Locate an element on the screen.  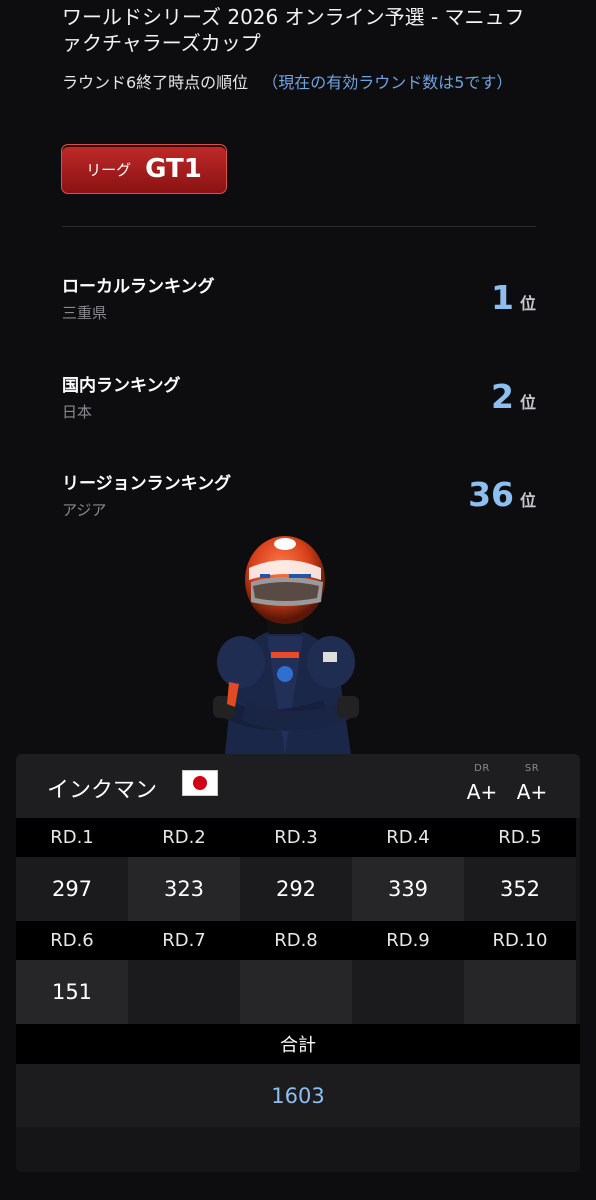
regional-ranking: リージョンランキング アジア 36 位 is located at coordinates (299, 499).